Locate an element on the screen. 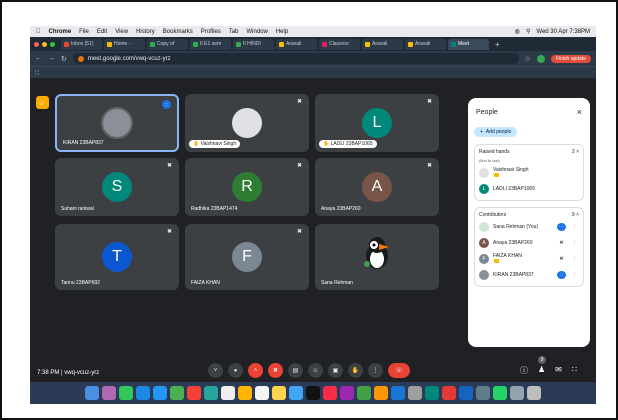  tab-inbox: Inbox (51) is located at coordinates (81, 44).